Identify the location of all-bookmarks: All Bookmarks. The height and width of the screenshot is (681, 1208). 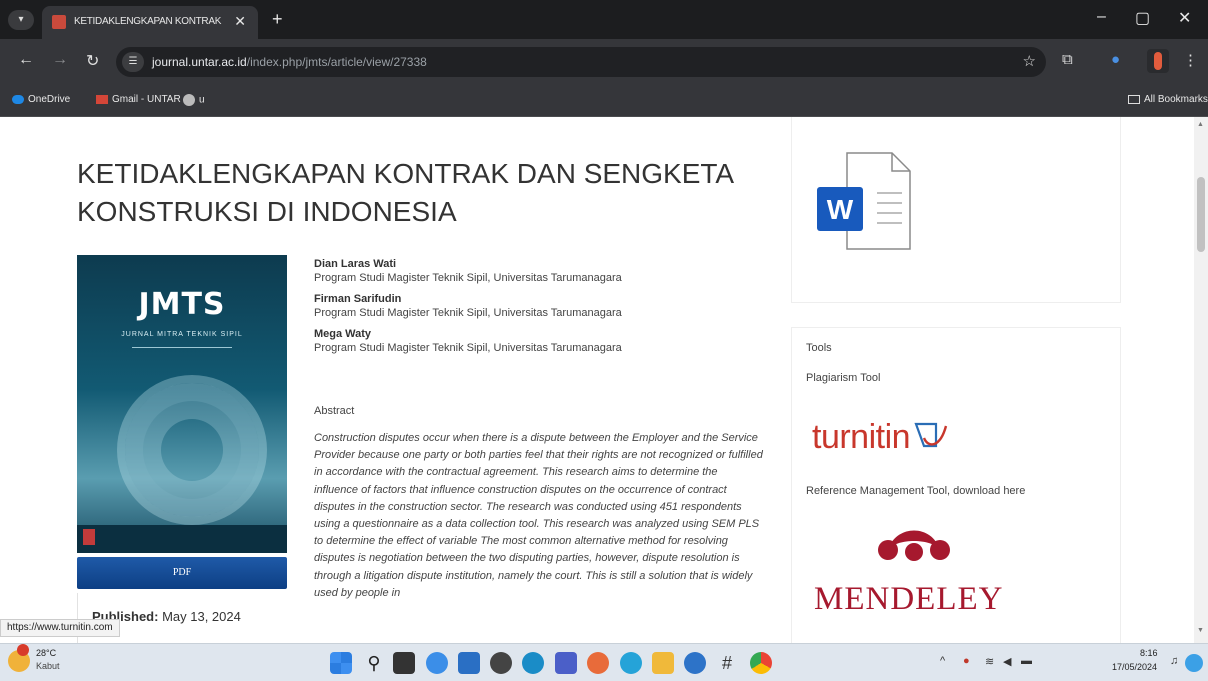
(1168, 99).